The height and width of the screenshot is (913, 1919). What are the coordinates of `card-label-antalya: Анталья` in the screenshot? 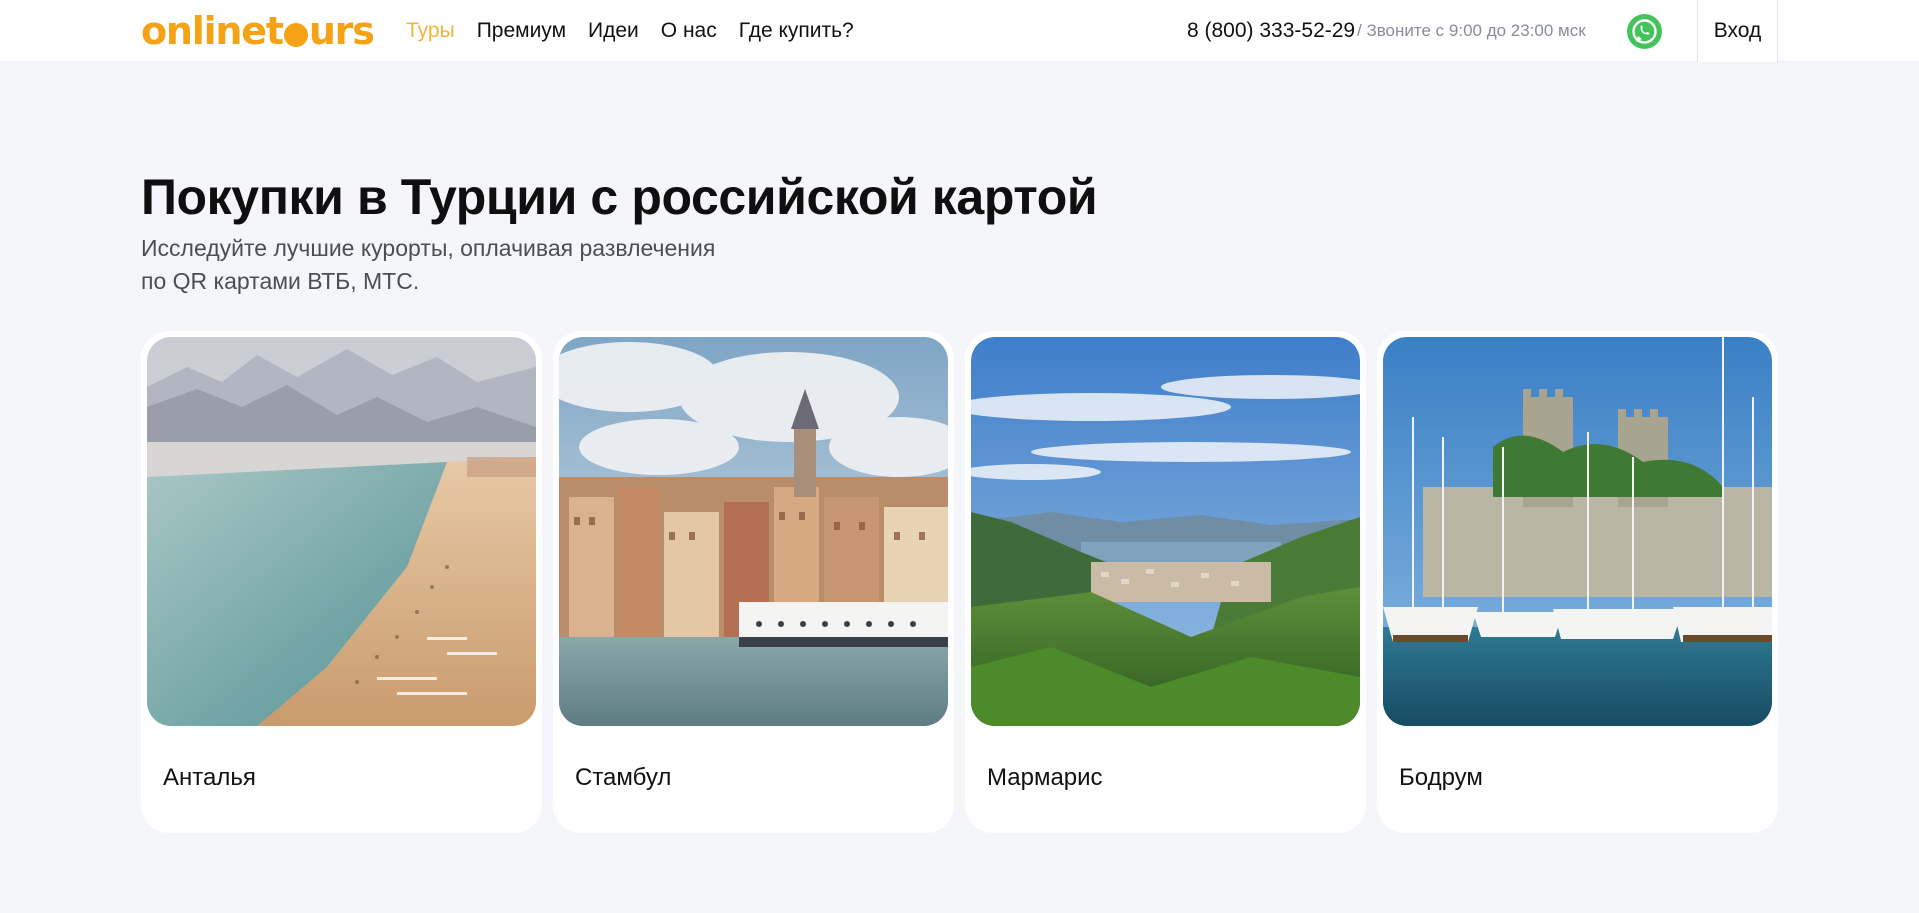 It's located at (209, 777).